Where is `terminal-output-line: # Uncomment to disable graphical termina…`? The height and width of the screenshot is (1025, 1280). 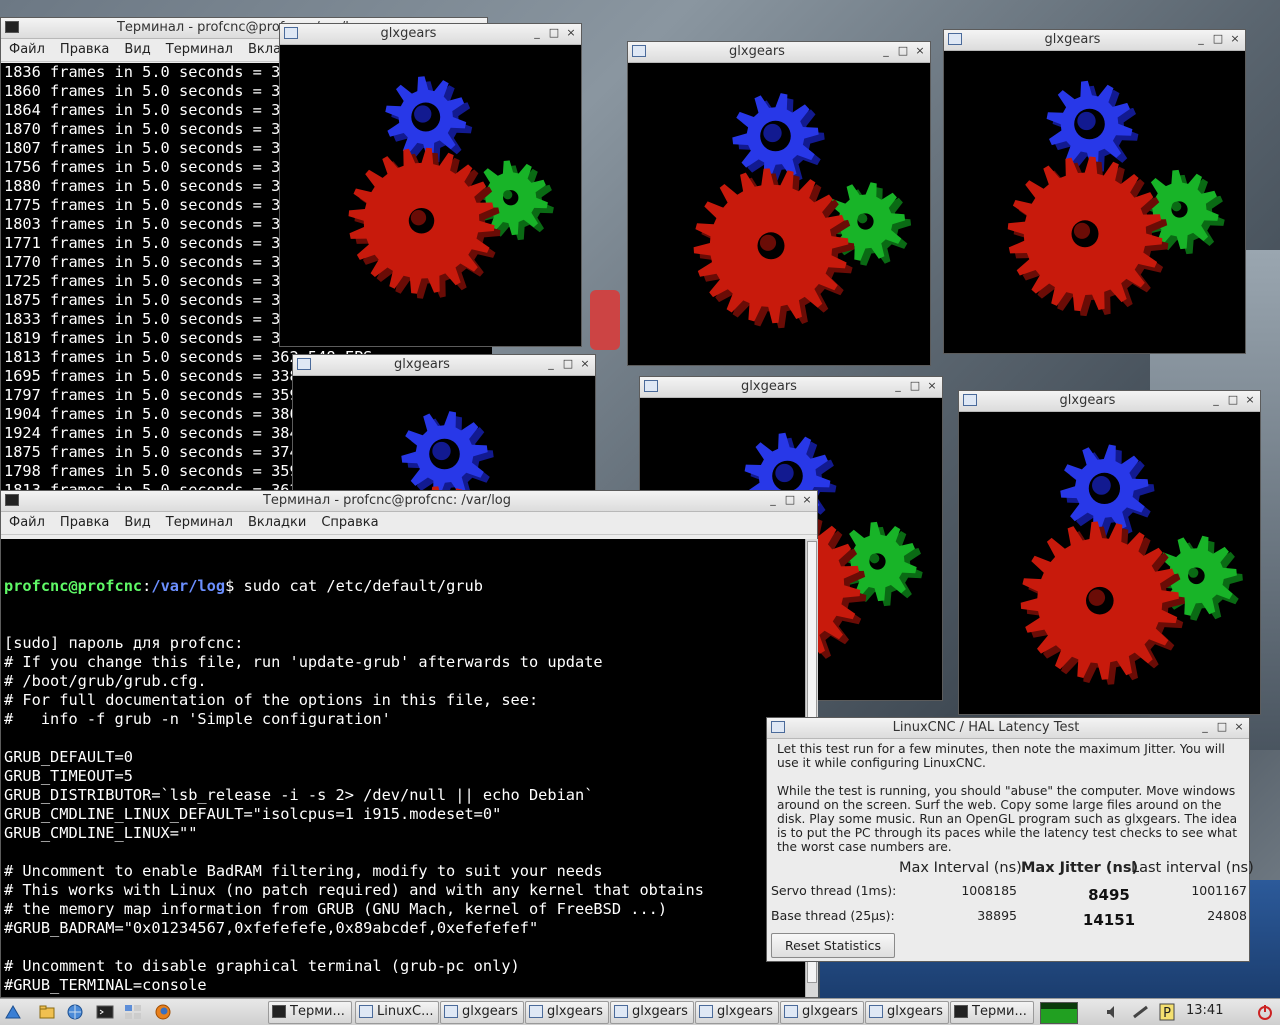 terminal-output-line: # Uncomment to disable graphical termina… is located at coordinates (262, 966).